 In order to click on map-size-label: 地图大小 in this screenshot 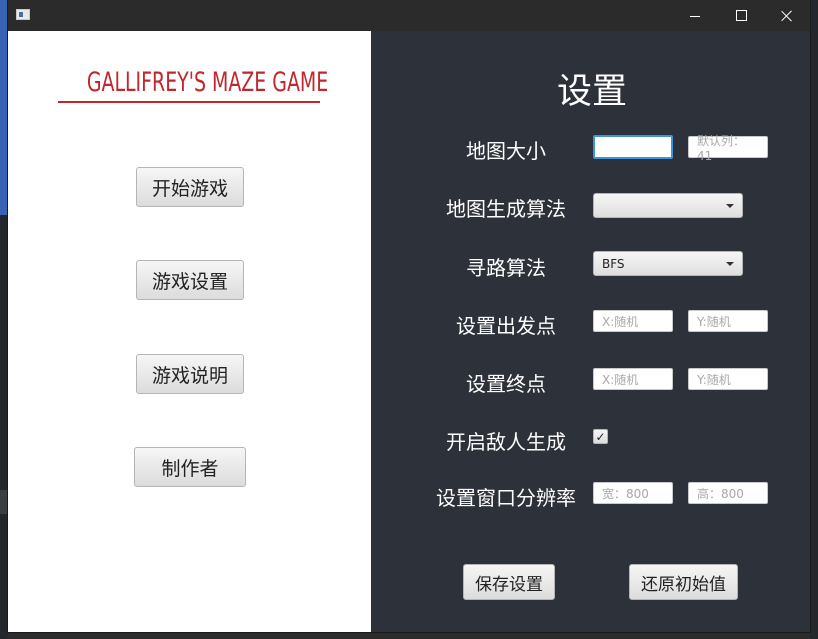, I will do `click(506, 151)`.